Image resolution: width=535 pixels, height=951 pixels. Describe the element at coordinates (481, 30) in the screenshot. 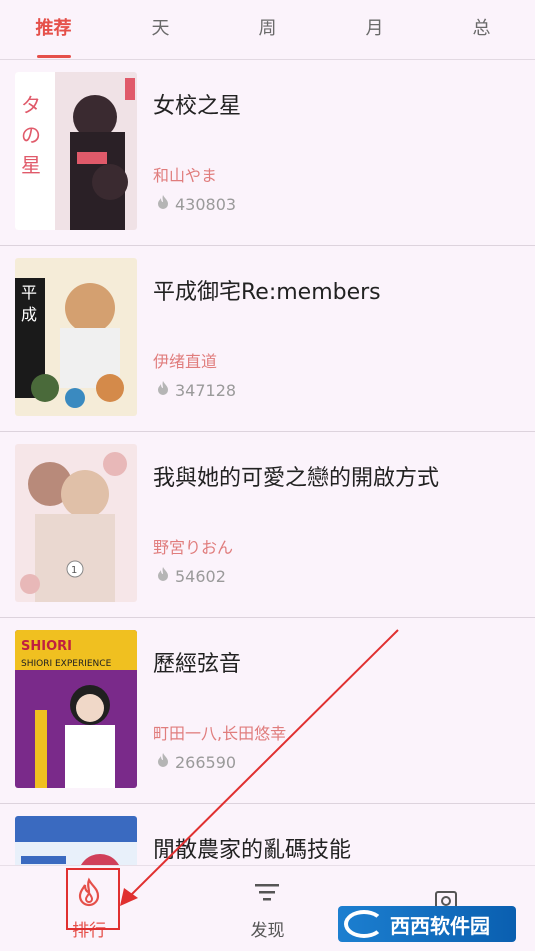

I see `tab-total: 总` at that location.